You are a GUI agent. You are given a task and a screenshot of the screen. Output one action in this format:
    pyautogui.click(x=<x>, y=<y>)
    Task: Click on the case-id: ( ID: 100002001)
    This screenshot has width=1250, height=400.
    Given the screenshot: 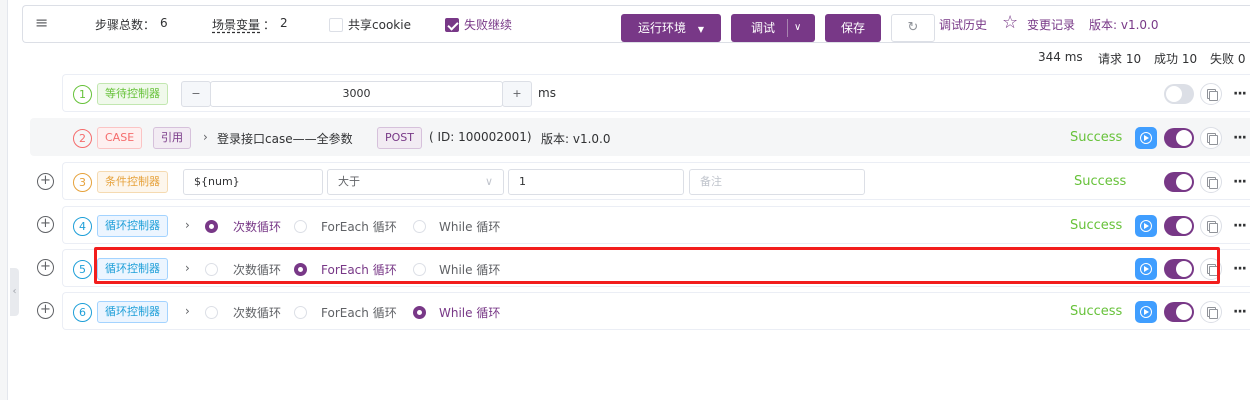 What is the action you would take?
    pyautogui.click(x=480, y=137)
    